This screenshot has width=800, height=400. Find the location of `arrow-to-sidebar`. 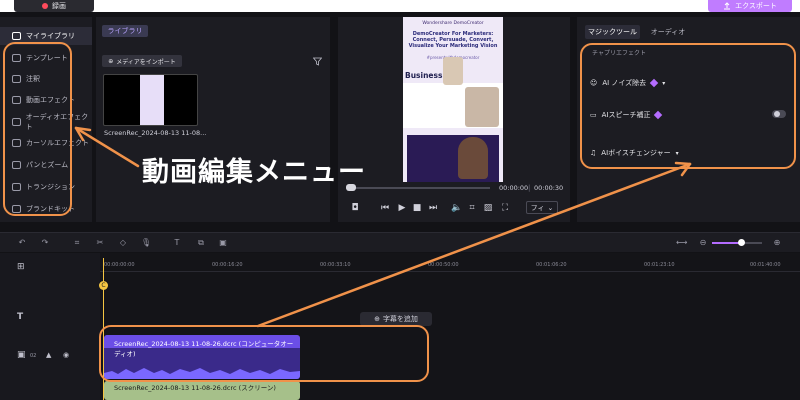

arrow-to-sidebar is located at coordinates (107, 147).